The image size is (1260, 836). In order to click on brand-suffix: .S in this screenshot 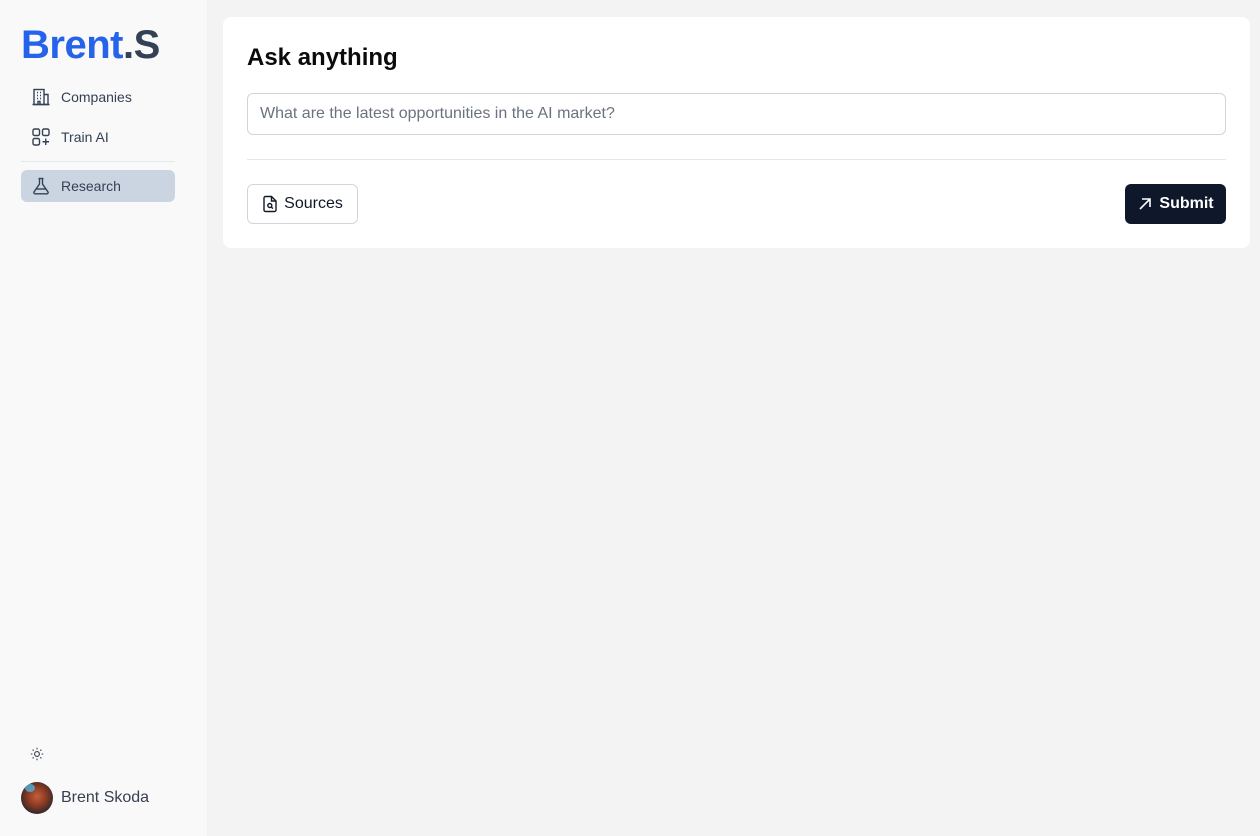, I will do `click(141, 45)`.